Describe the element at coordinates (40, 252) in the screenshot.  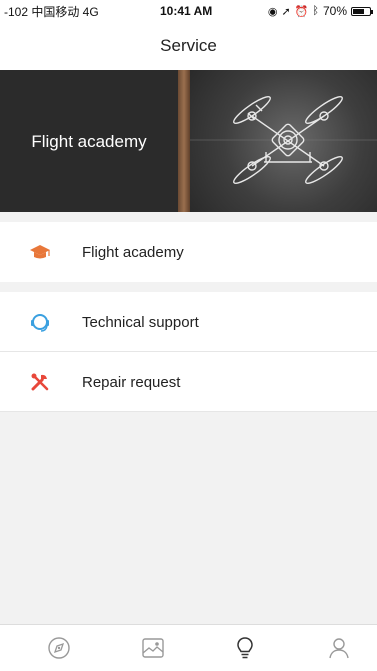
I see `graduation-cap-icon` at that location.